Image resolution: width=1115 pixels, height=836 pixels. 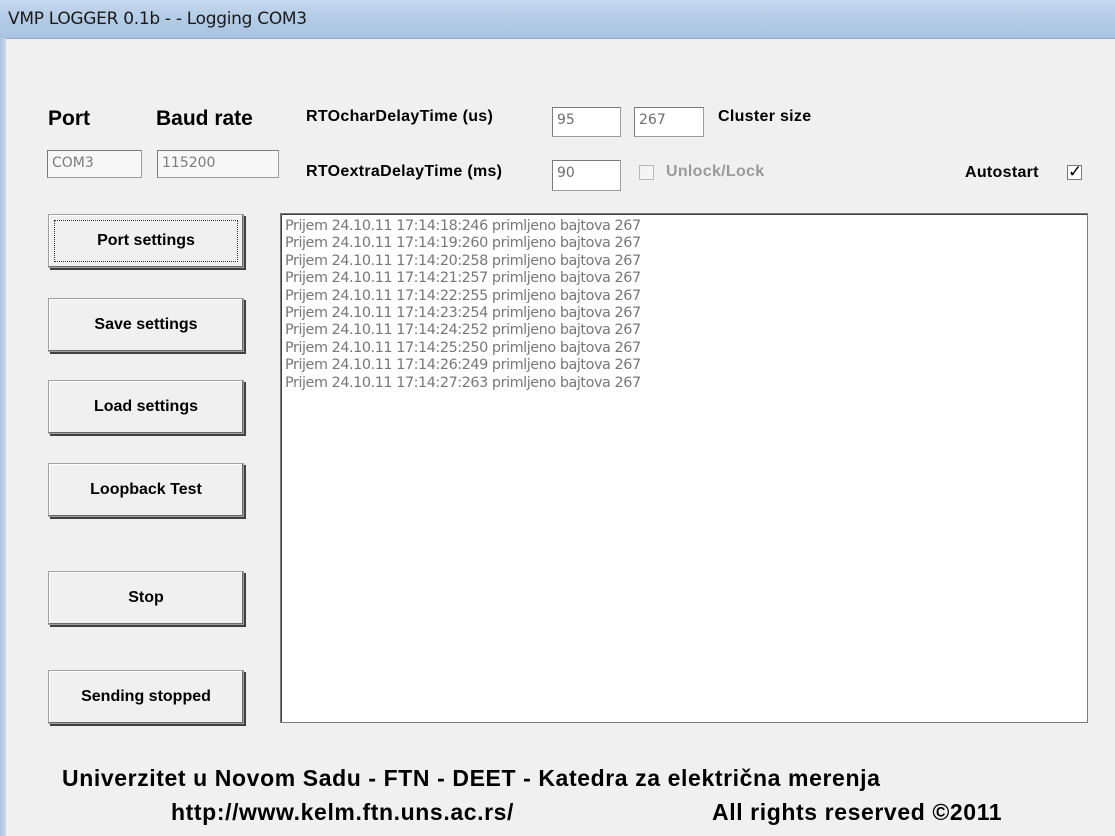 I want to click on sending-status-button: Sending stopped, so click(x=146, y=697).